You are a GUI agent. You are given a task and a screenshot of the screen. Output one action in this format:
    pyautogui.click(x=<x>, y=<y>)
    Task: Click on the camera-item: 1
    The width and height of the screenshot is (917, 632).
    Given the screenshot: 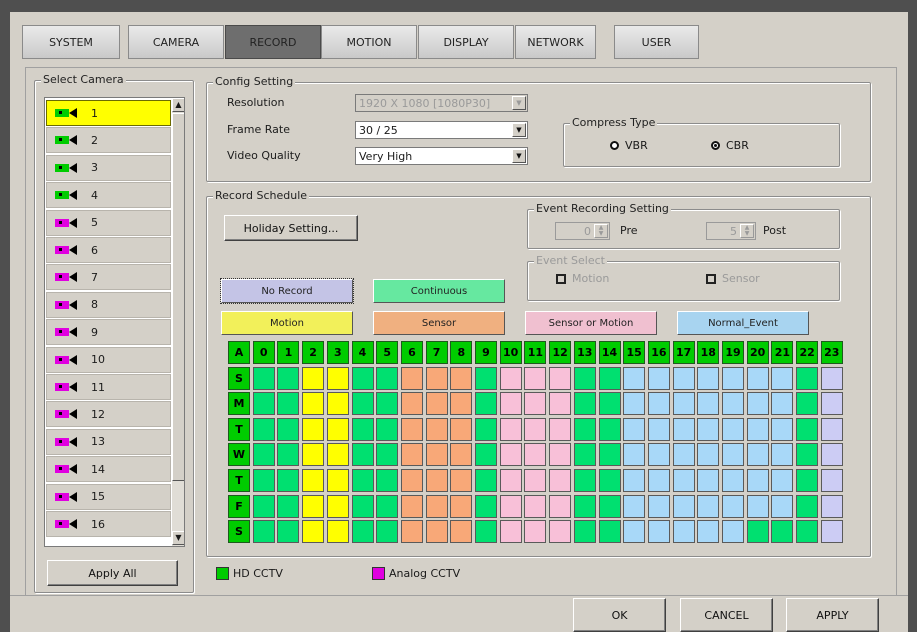 What is the action you would take?
    pyautogui.click(x=108, y=113)
    